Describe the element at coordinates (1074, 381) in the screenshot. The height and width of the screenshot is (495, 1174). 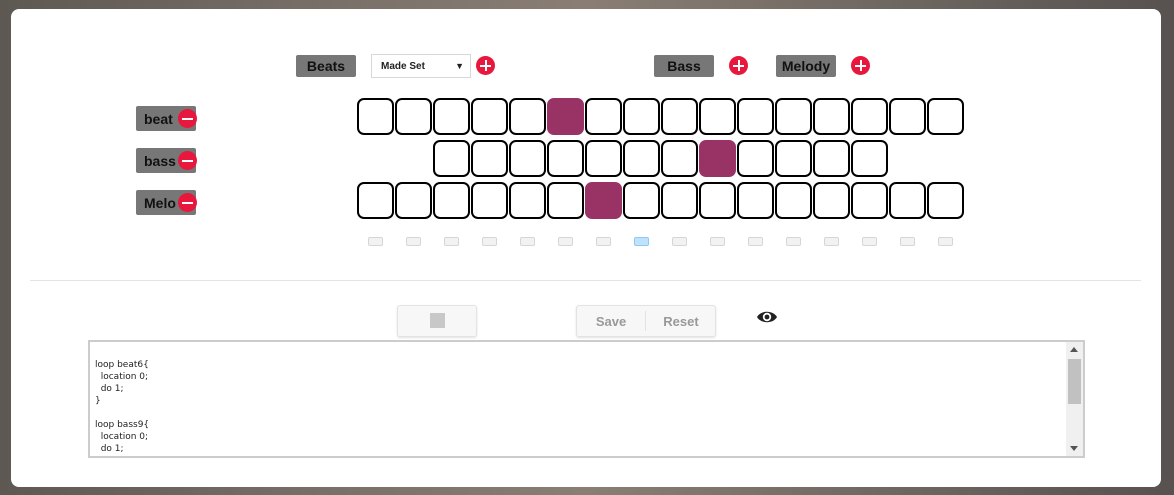
I see `scroll-thumb` at that location.